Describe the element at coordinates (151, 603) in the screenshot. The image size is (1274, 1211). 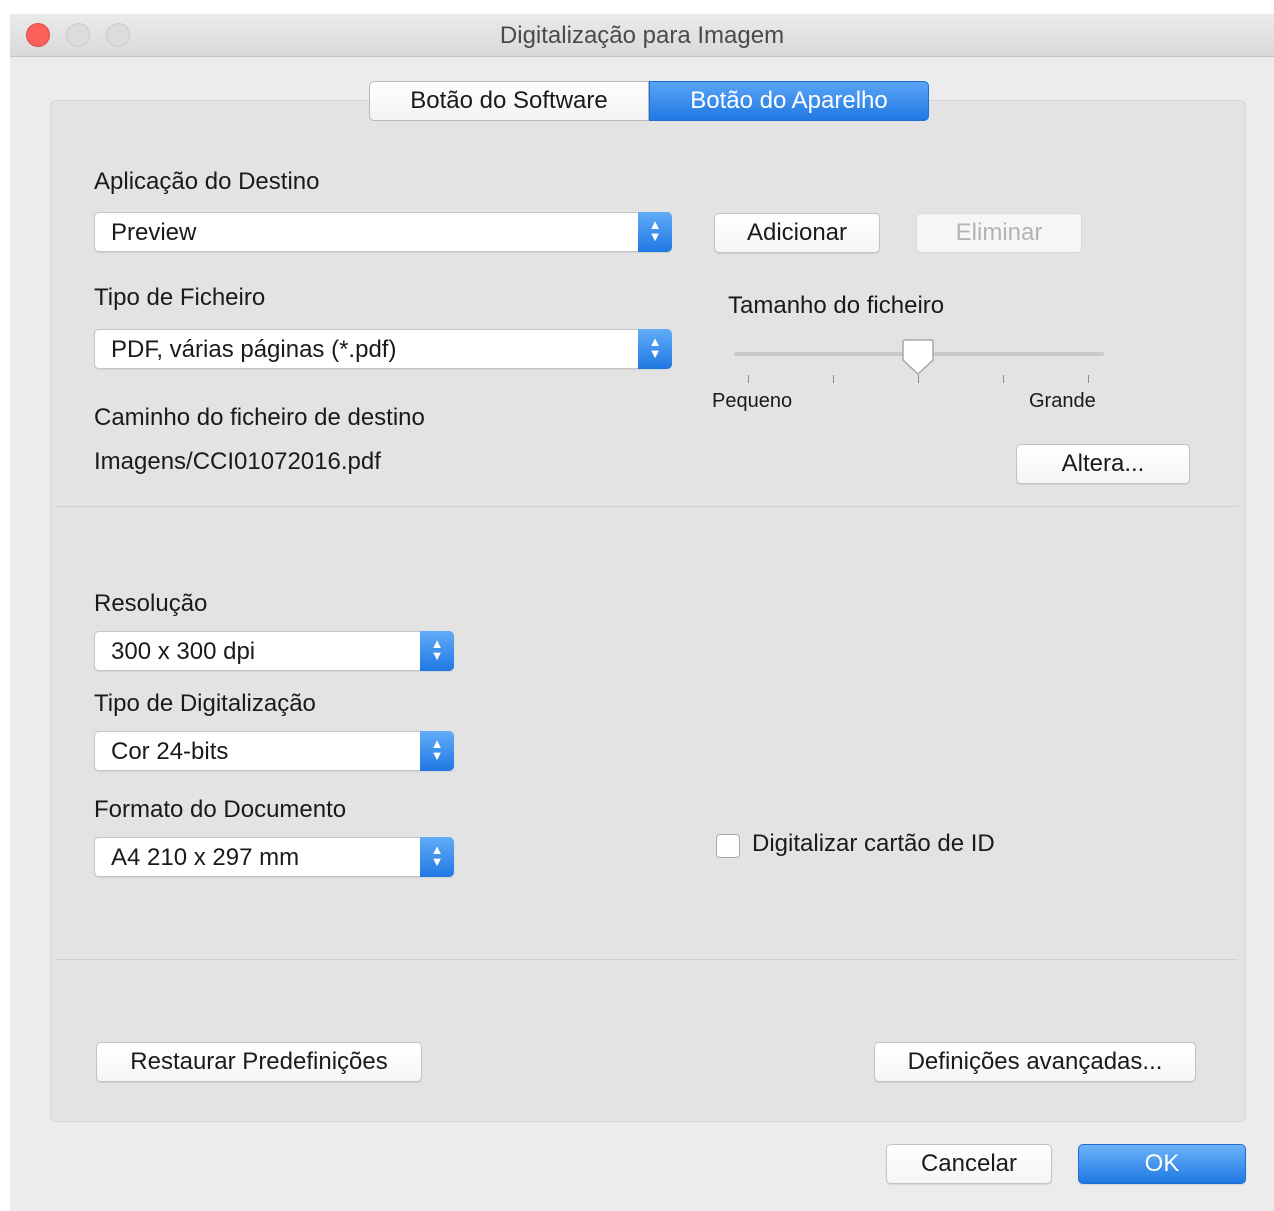
I see `resolution-label: Resolução` at that location.